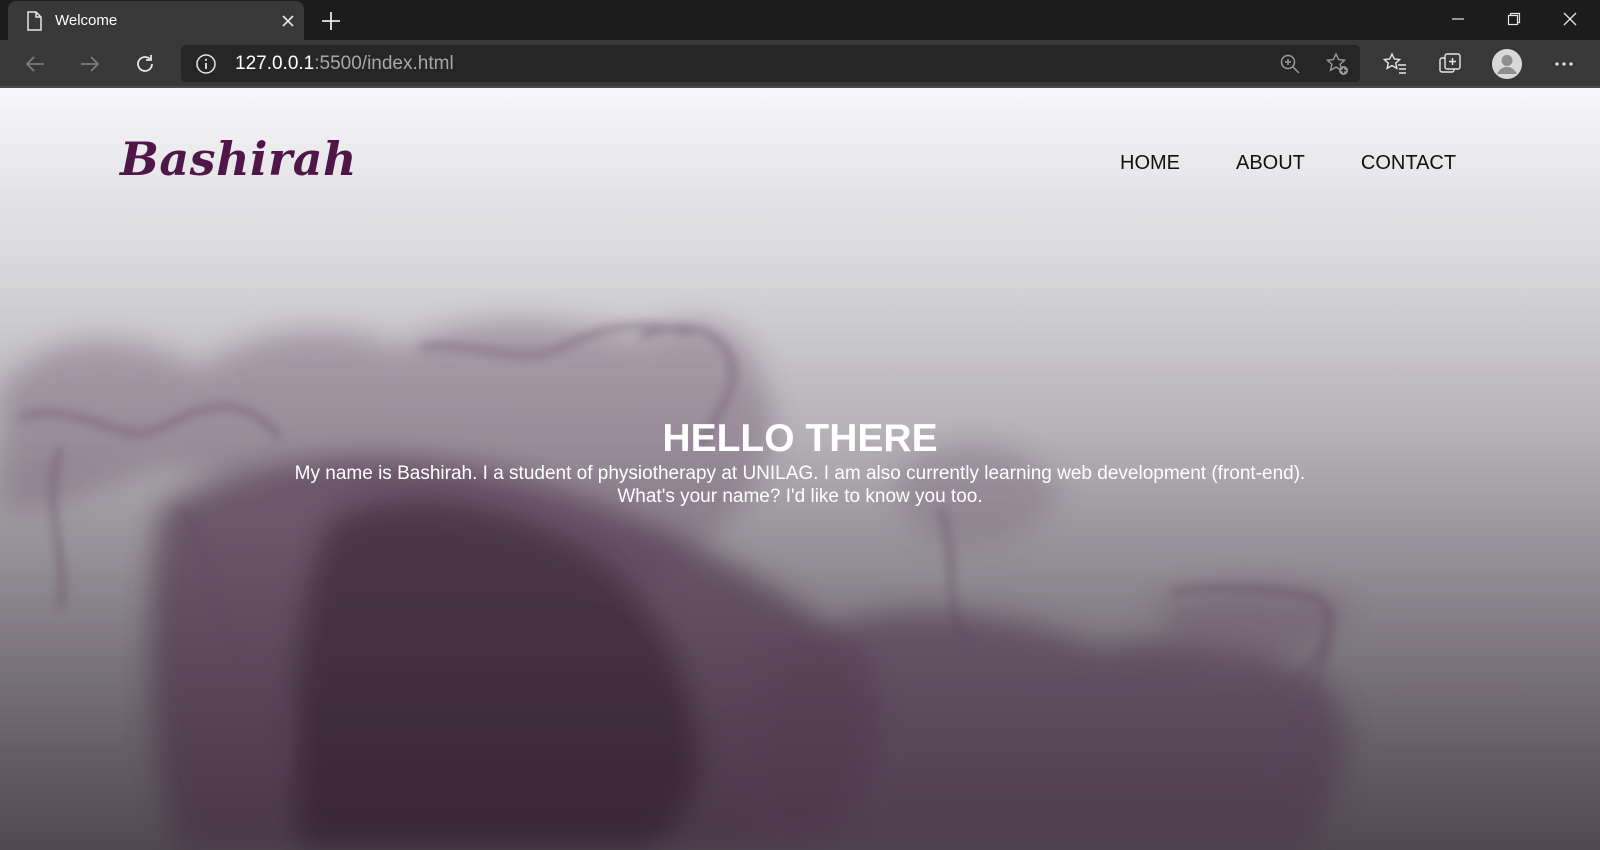 This screenshot has height=850, width=1600. I want to click on info-icon, so click(206, 64).